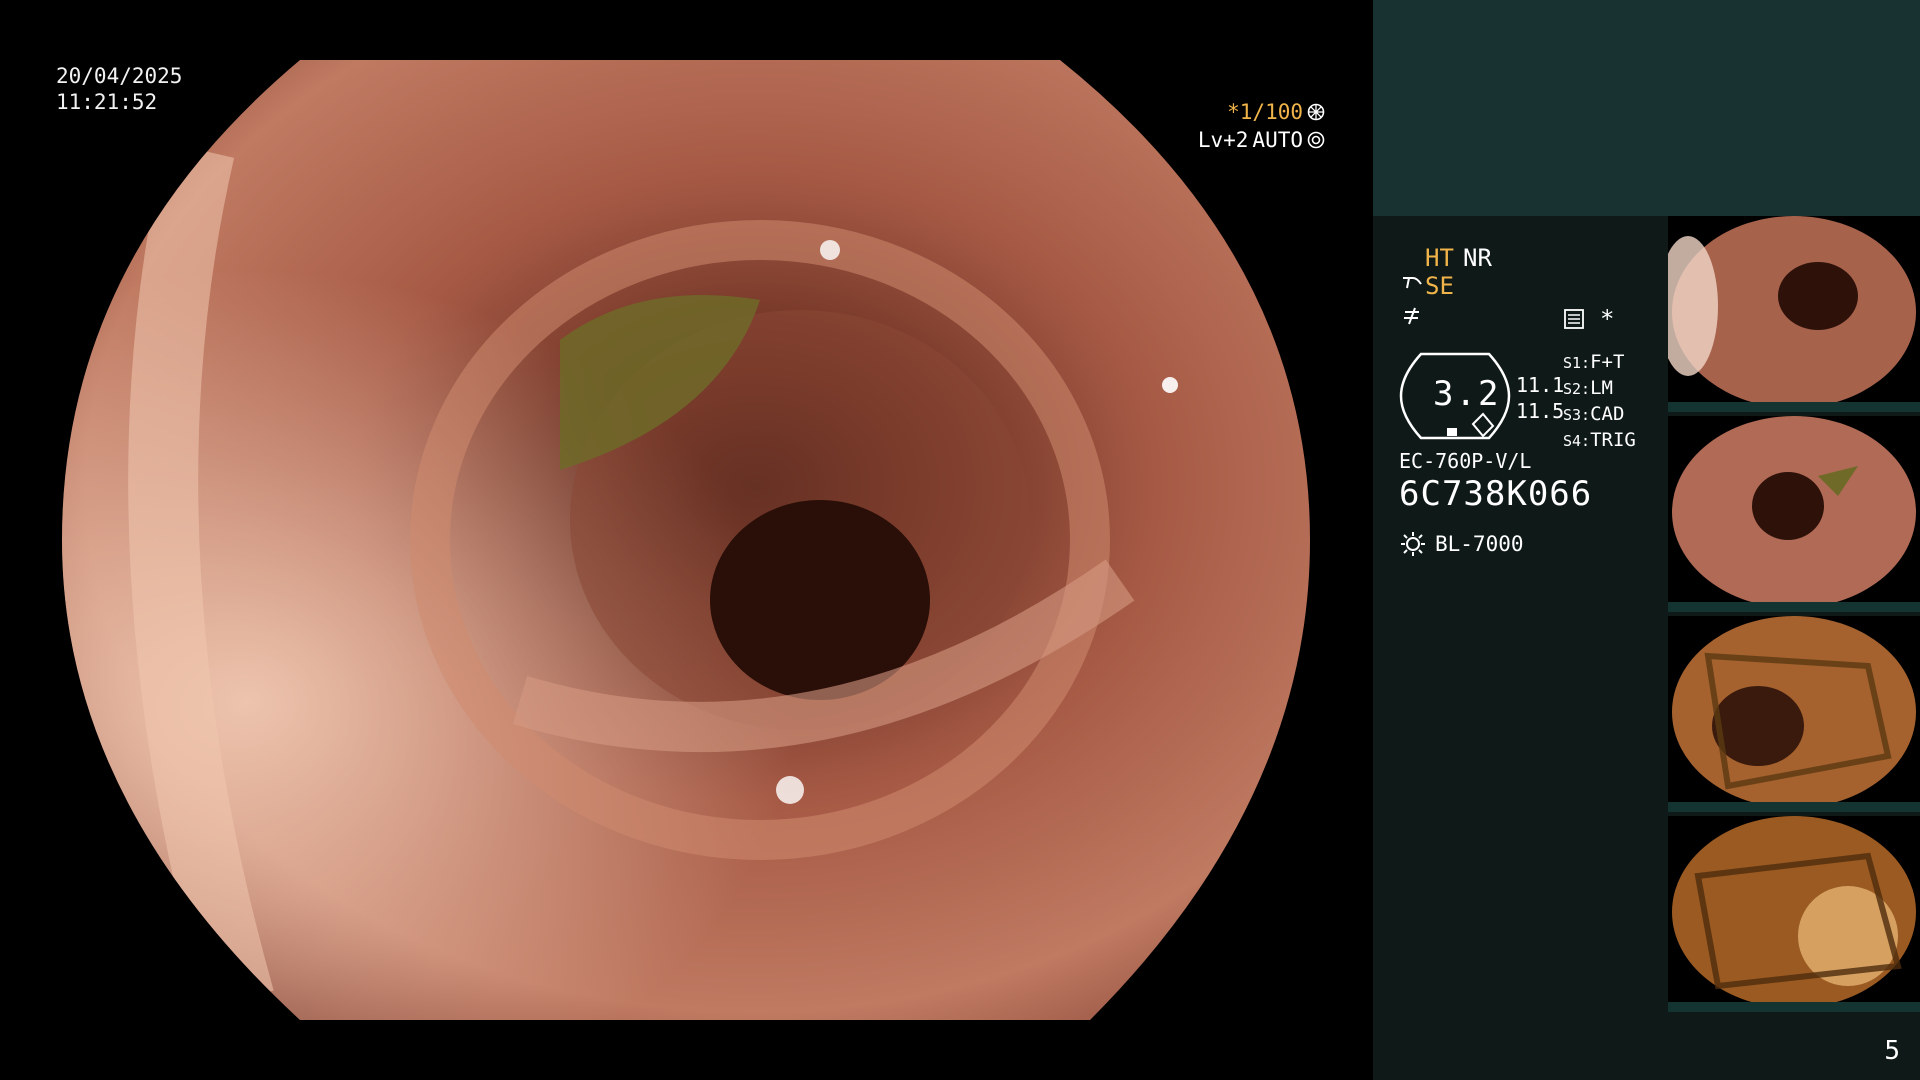 Image resolution: width=1920 pixels, height=1080 pixels. What do you see at coordinates (1265, 112) in the screenshot?
I see `shutter-speed: *1/100` at bounding box center [1265, 112].